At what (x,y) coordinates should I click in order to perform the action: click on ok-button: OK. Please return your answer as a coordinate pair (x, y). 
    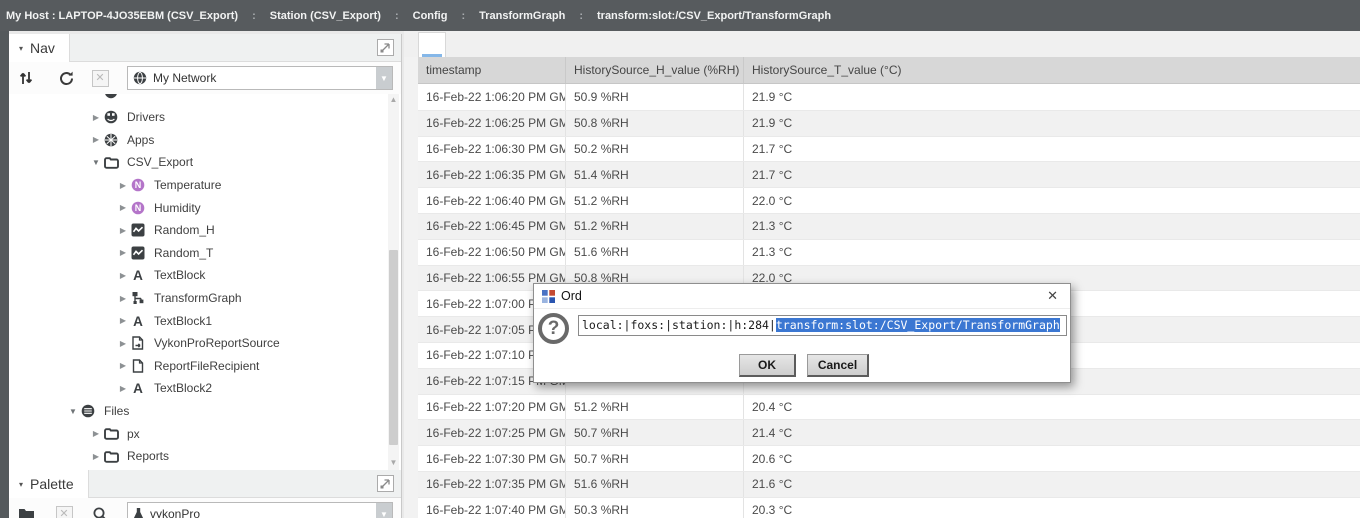
    Looking at the image, I should click on (767, 365).